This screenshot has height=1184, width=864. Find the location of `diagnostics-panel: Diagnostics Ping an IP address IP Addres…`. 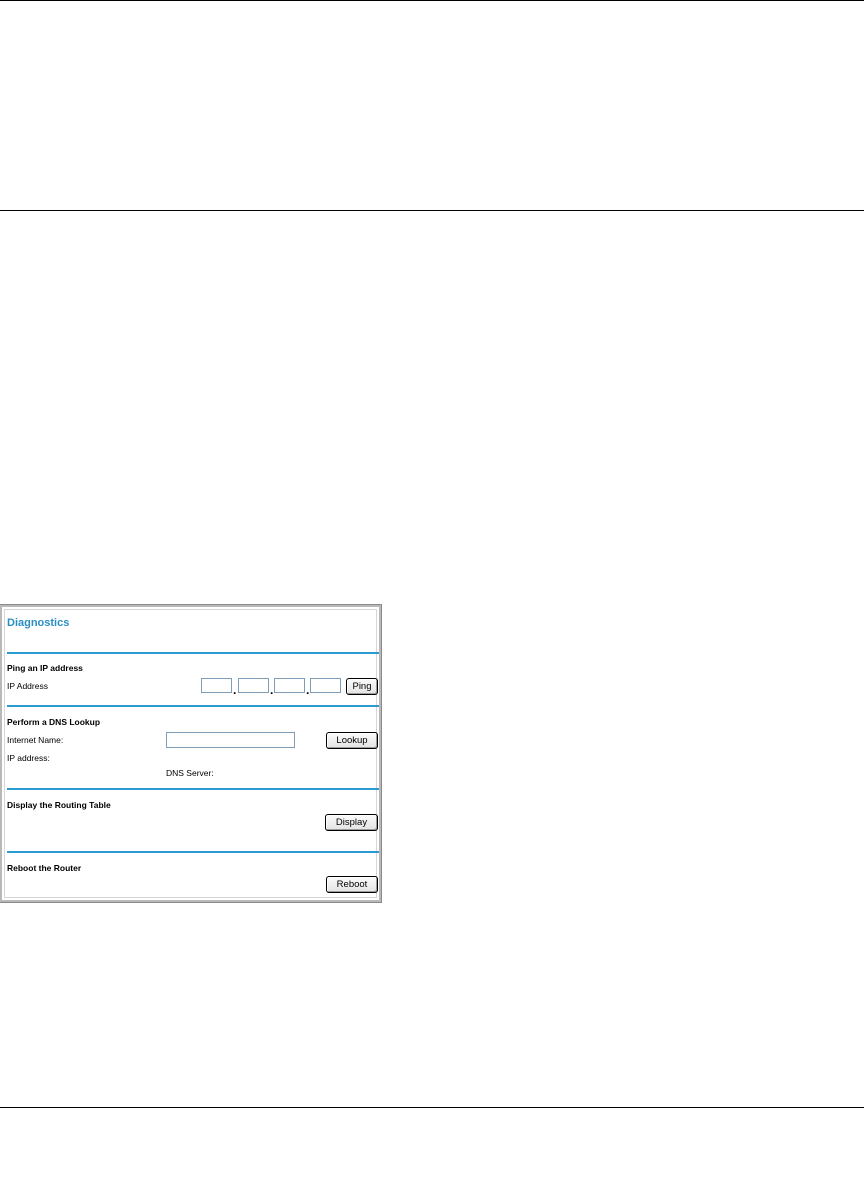

diagnostics-panel: Diagnostics Ping an IP address IP Addres… is located at coordinates (191, 753).